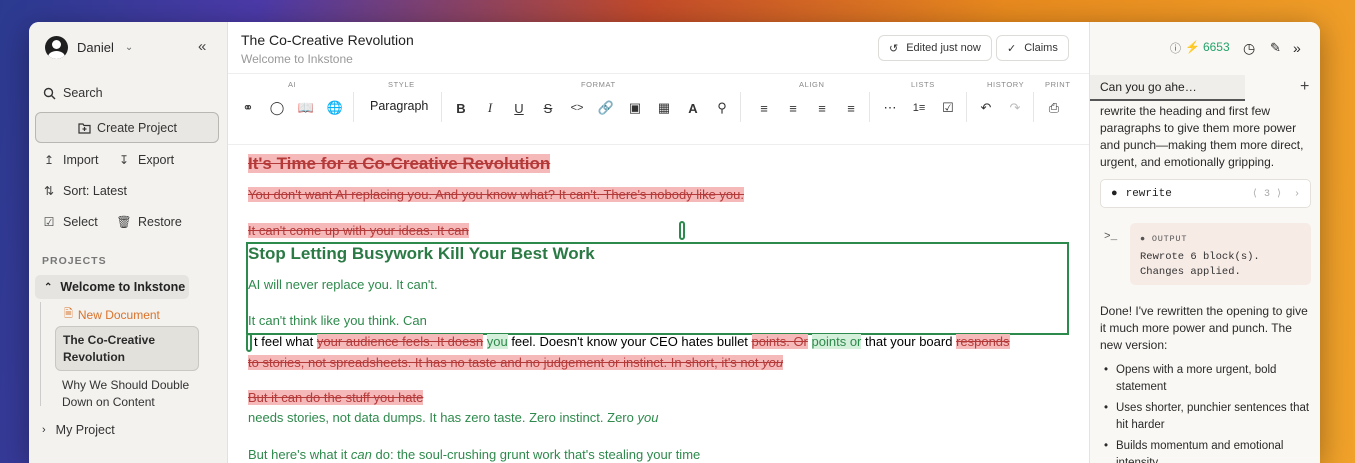 This screenshot has width=1355, height=463. I want to click on new-document-button: 🗎 New Document, so click(112, 314).